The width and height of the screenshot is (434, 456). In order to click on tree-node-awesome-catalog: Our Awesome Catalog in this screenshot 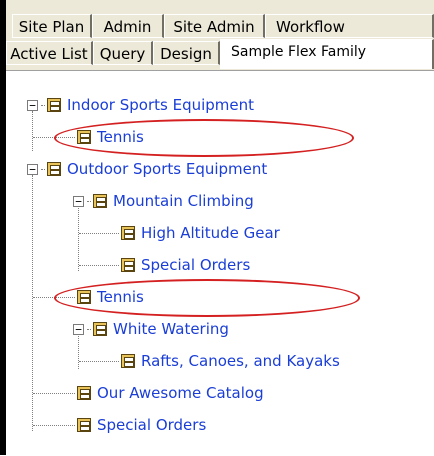, I will do `click(148, 393)`.